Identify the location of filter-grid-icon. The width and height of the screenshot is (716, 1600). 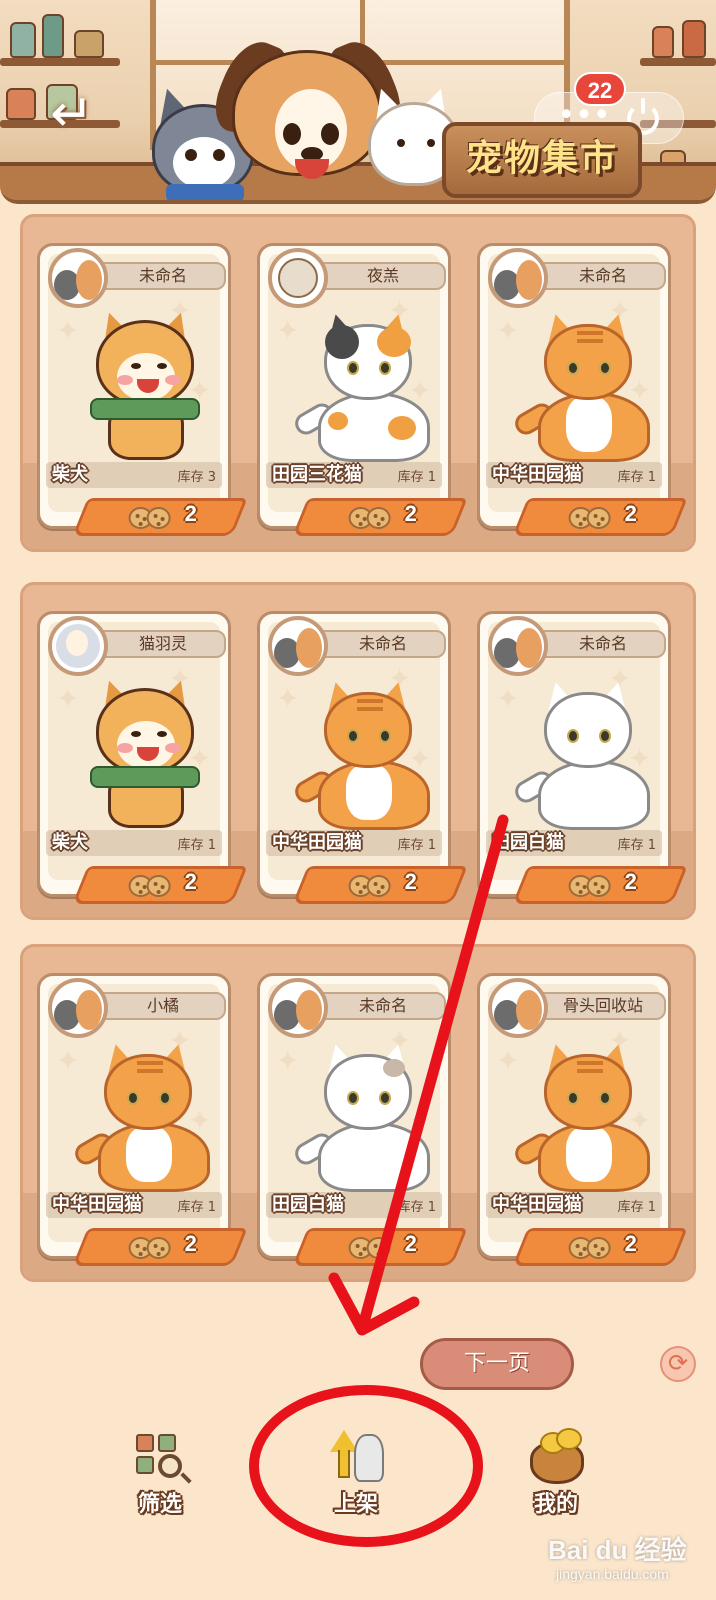
(160, 1456).